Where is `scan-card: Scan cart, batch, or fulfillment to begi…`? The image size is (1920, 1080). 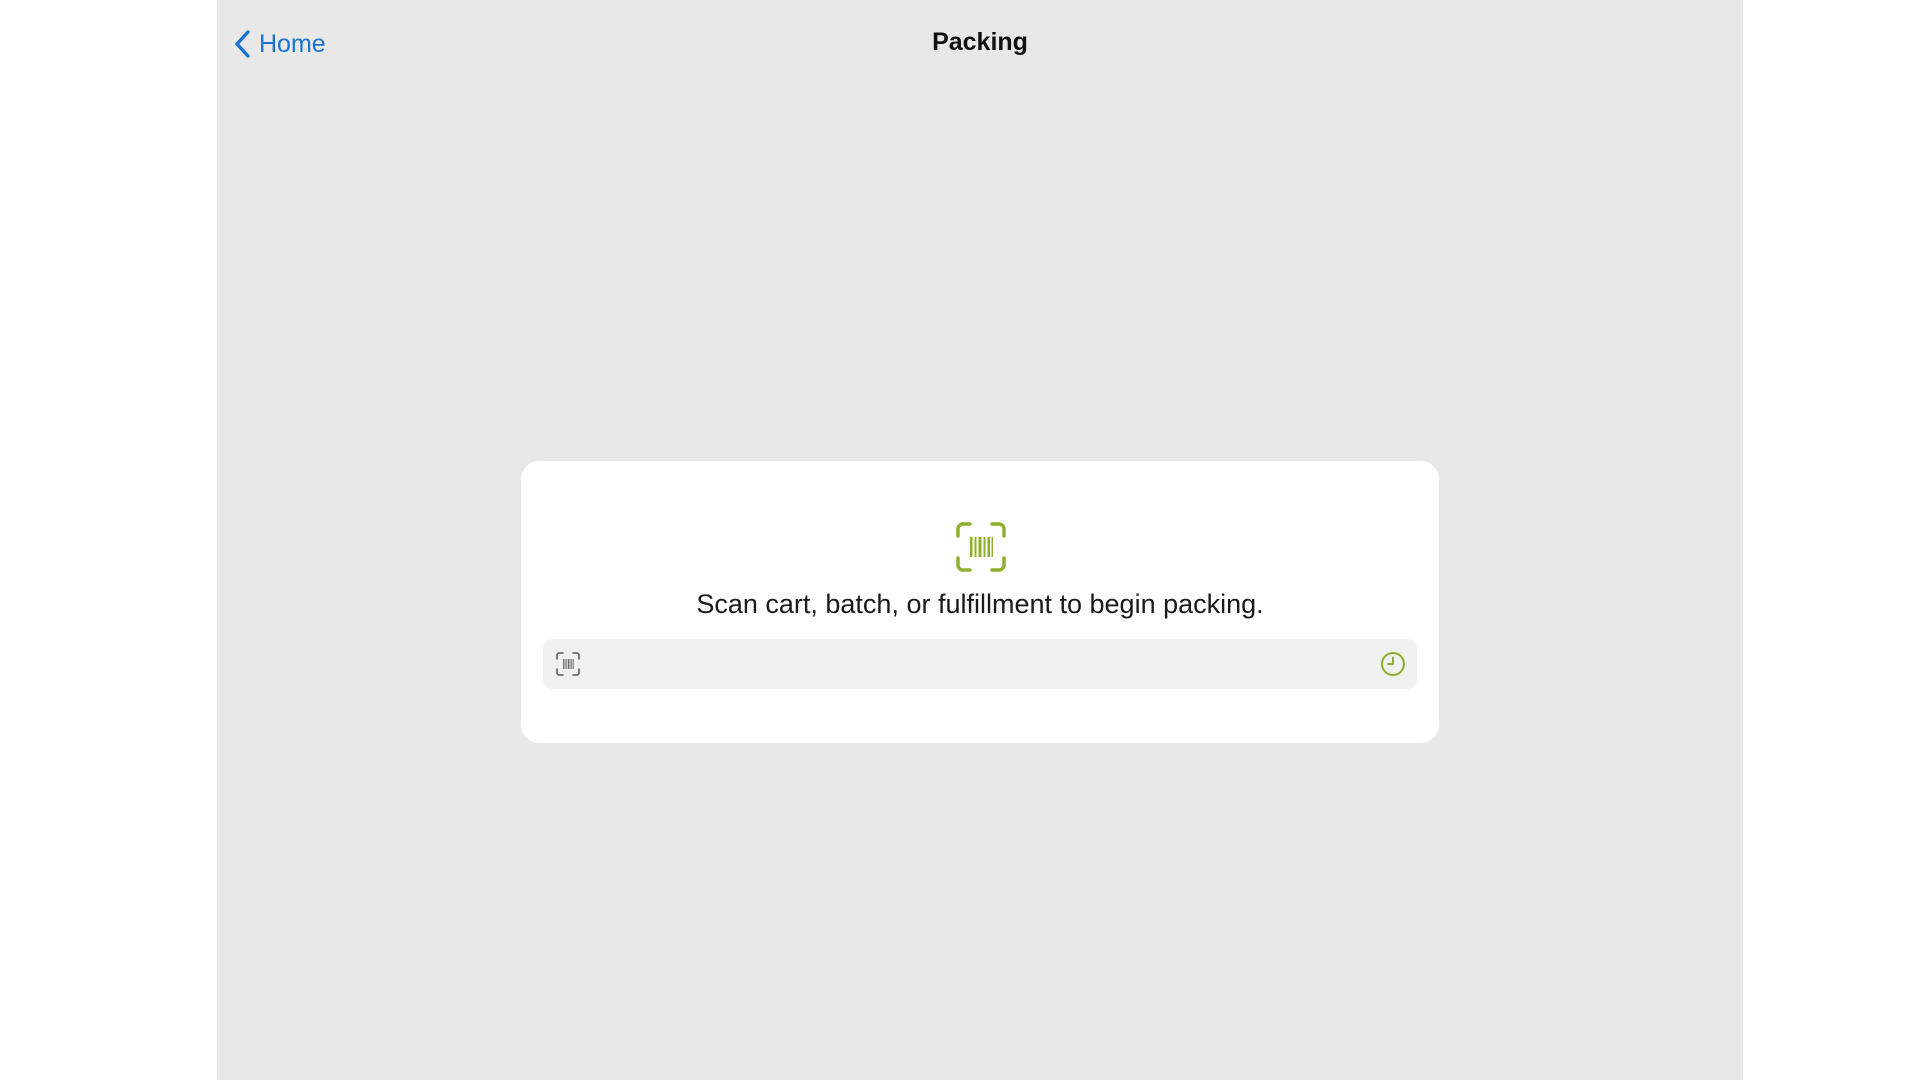 scan-card: Scan cart, batch, or fulfillment to begi… is located at coordinates (980, 602).